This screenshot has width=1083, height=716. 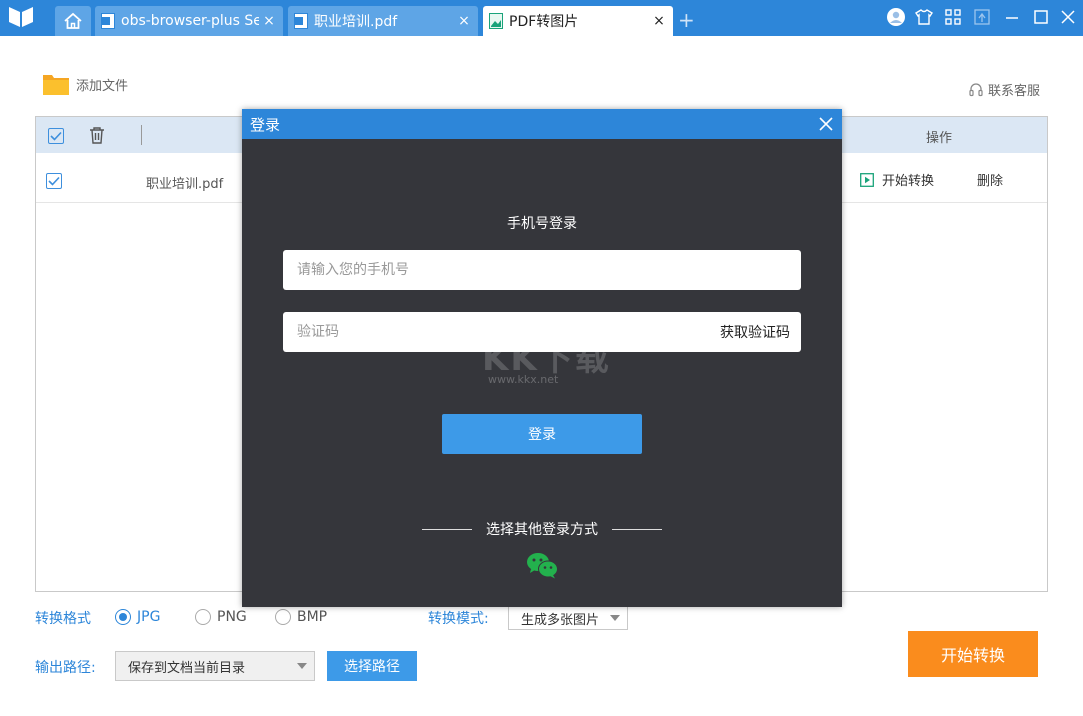 What do you see at coordinates (458, 618) in the screenshot?
I see `mode-label: 转换模式:` at bounding box center [458, 618].